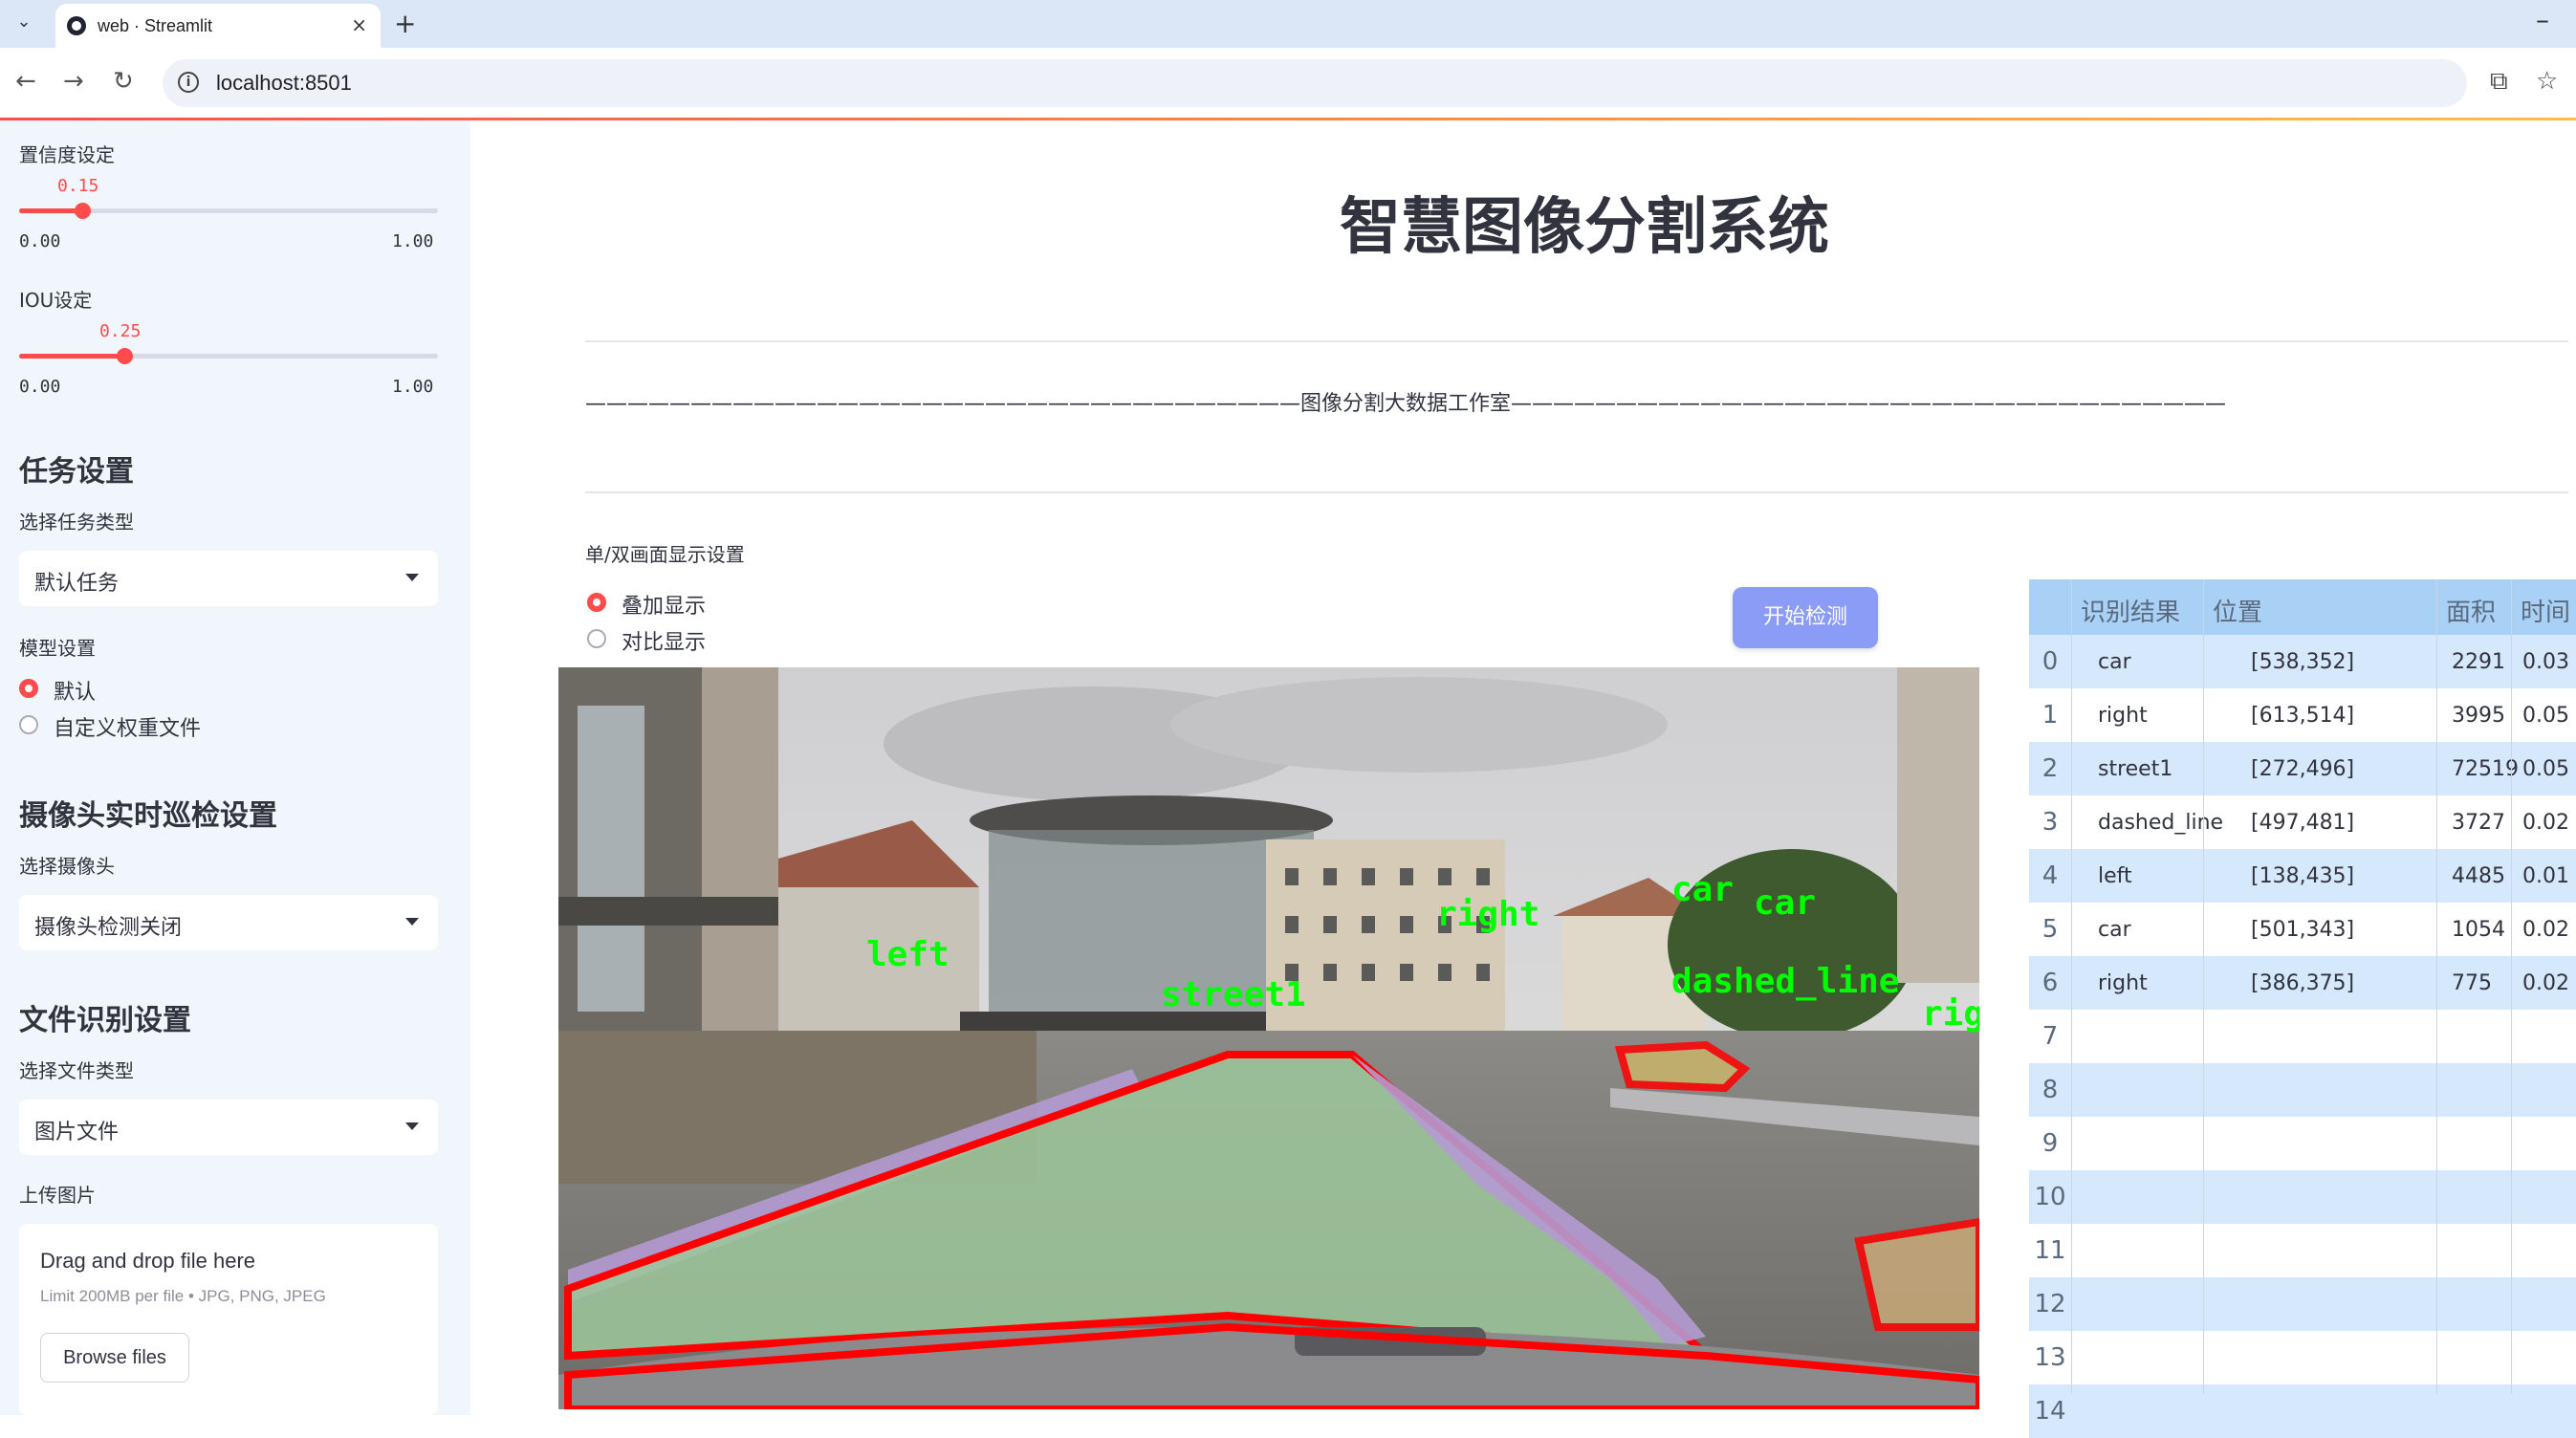 Image resolution: width=2576 pixels, height=1438 pixels. I want to click on task-type-value: 默认任务, so click(77, 584).